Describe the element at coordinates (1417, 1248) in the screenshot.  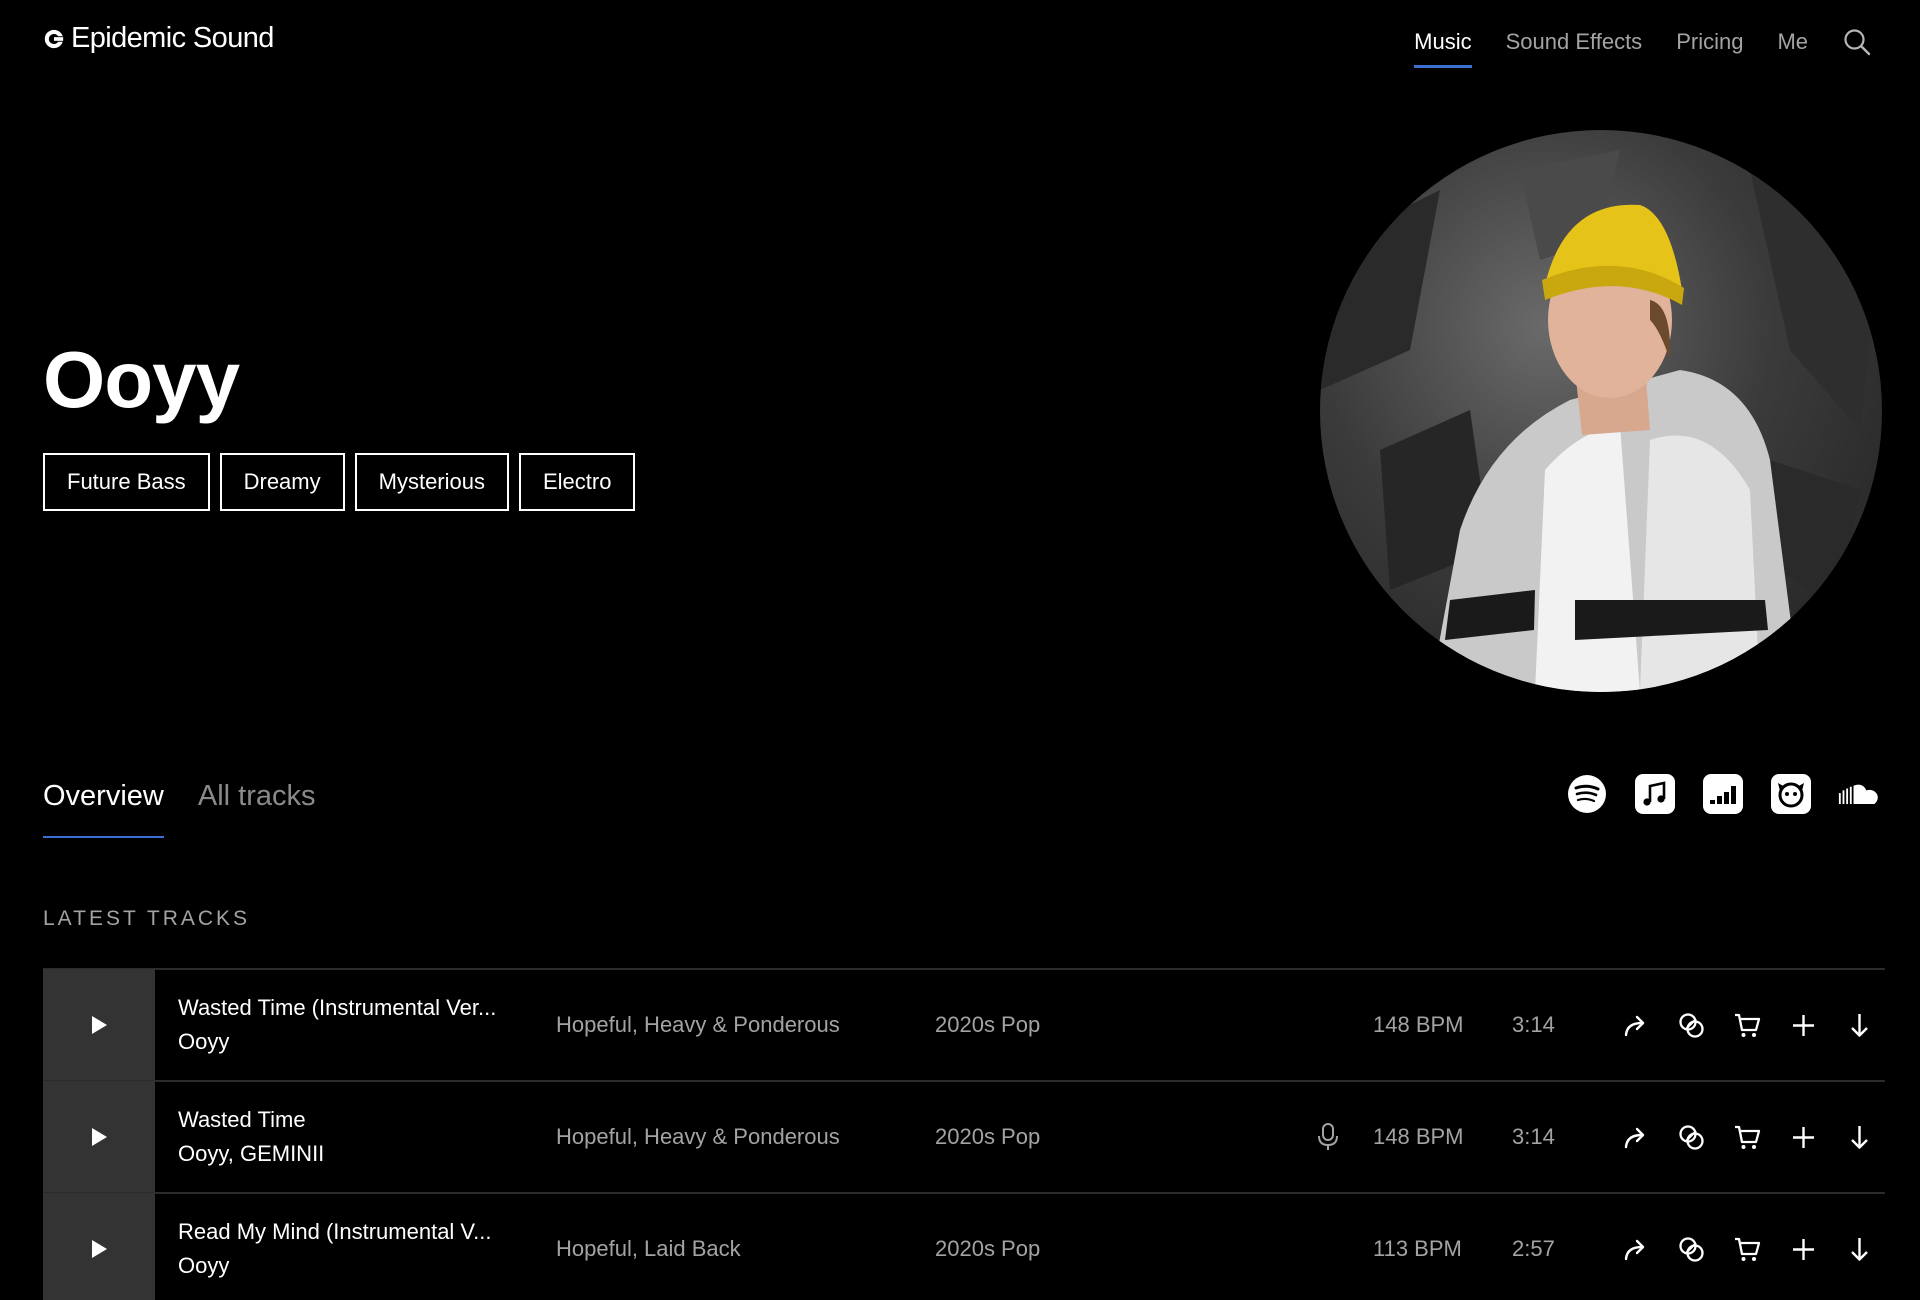
I see `track-bpm: 113 BPM` at that location.